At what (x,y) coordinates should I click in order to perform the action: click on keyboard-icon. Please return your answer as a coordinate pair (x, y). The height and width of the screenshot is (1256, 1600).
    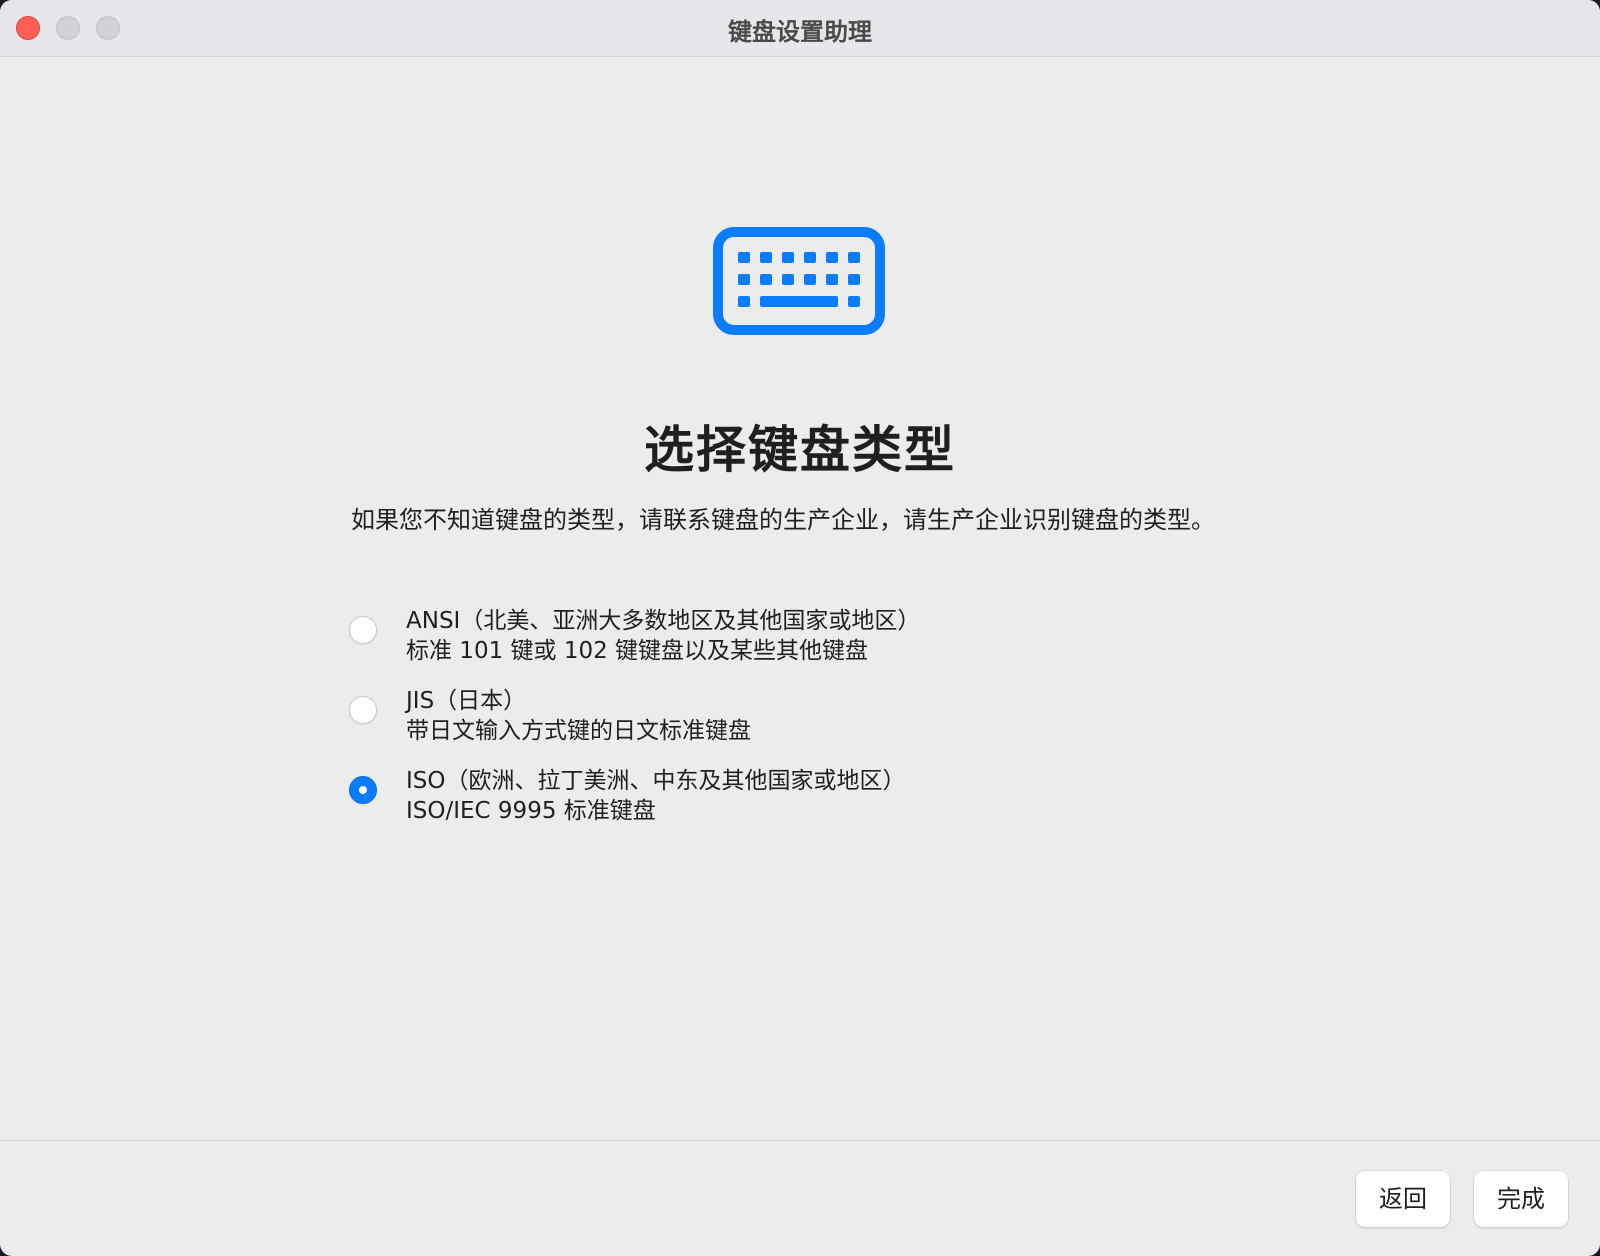
    Looking at the image, I should click on (799, 281).